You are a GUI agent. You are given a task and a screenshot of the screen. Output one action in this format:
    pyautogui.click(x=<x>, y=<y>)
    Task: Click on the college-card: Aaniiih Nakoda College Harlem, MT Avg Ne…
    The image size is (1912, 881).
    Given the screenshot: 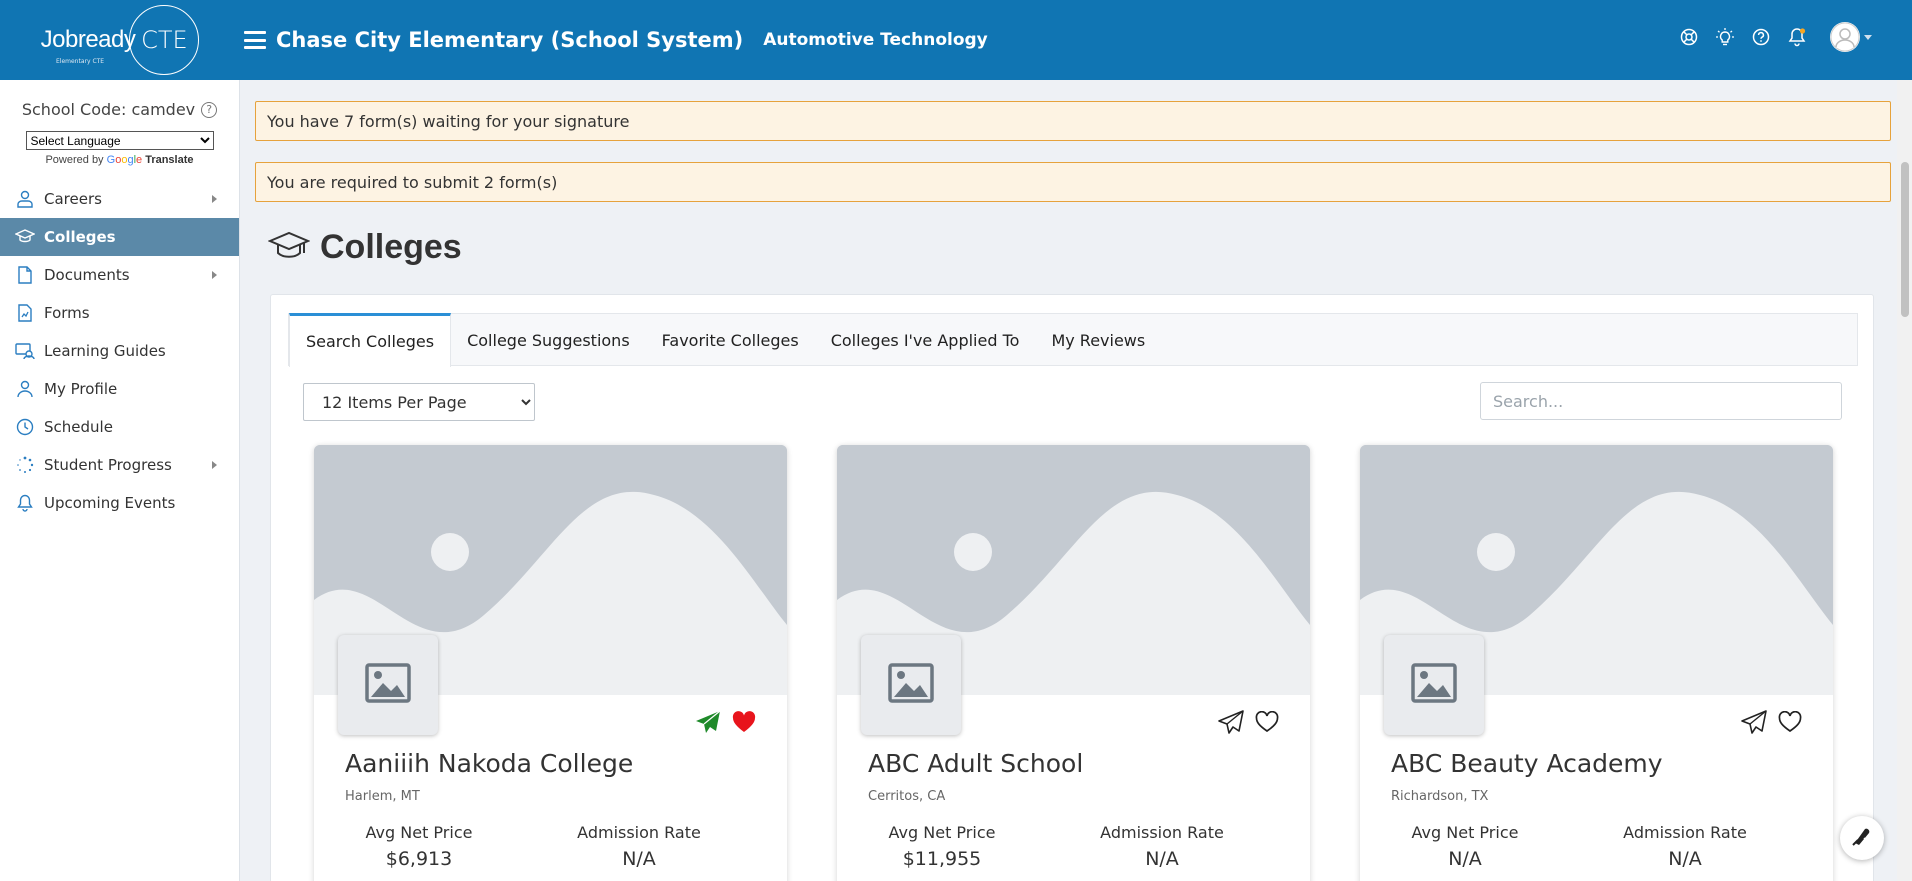 What is the action you would take?
    pyautogui.click(x=550, y=663)
    